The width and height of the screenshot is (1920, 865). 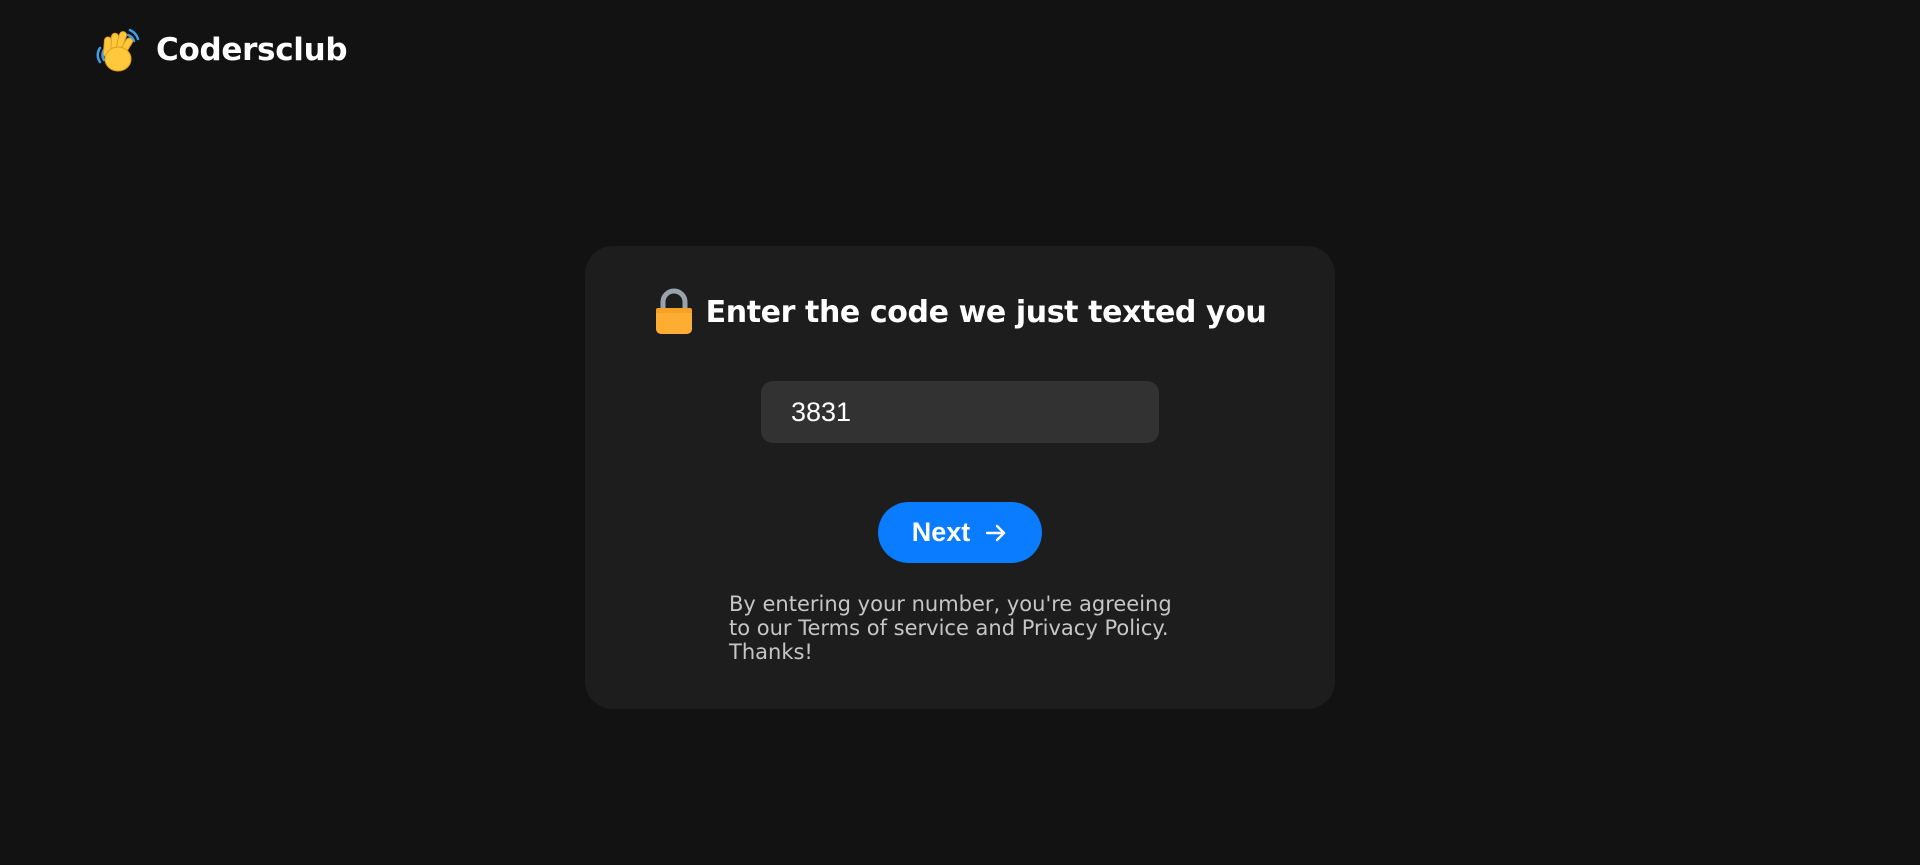 I want to click on next-button-label: Next, so click(x=941, y=532).